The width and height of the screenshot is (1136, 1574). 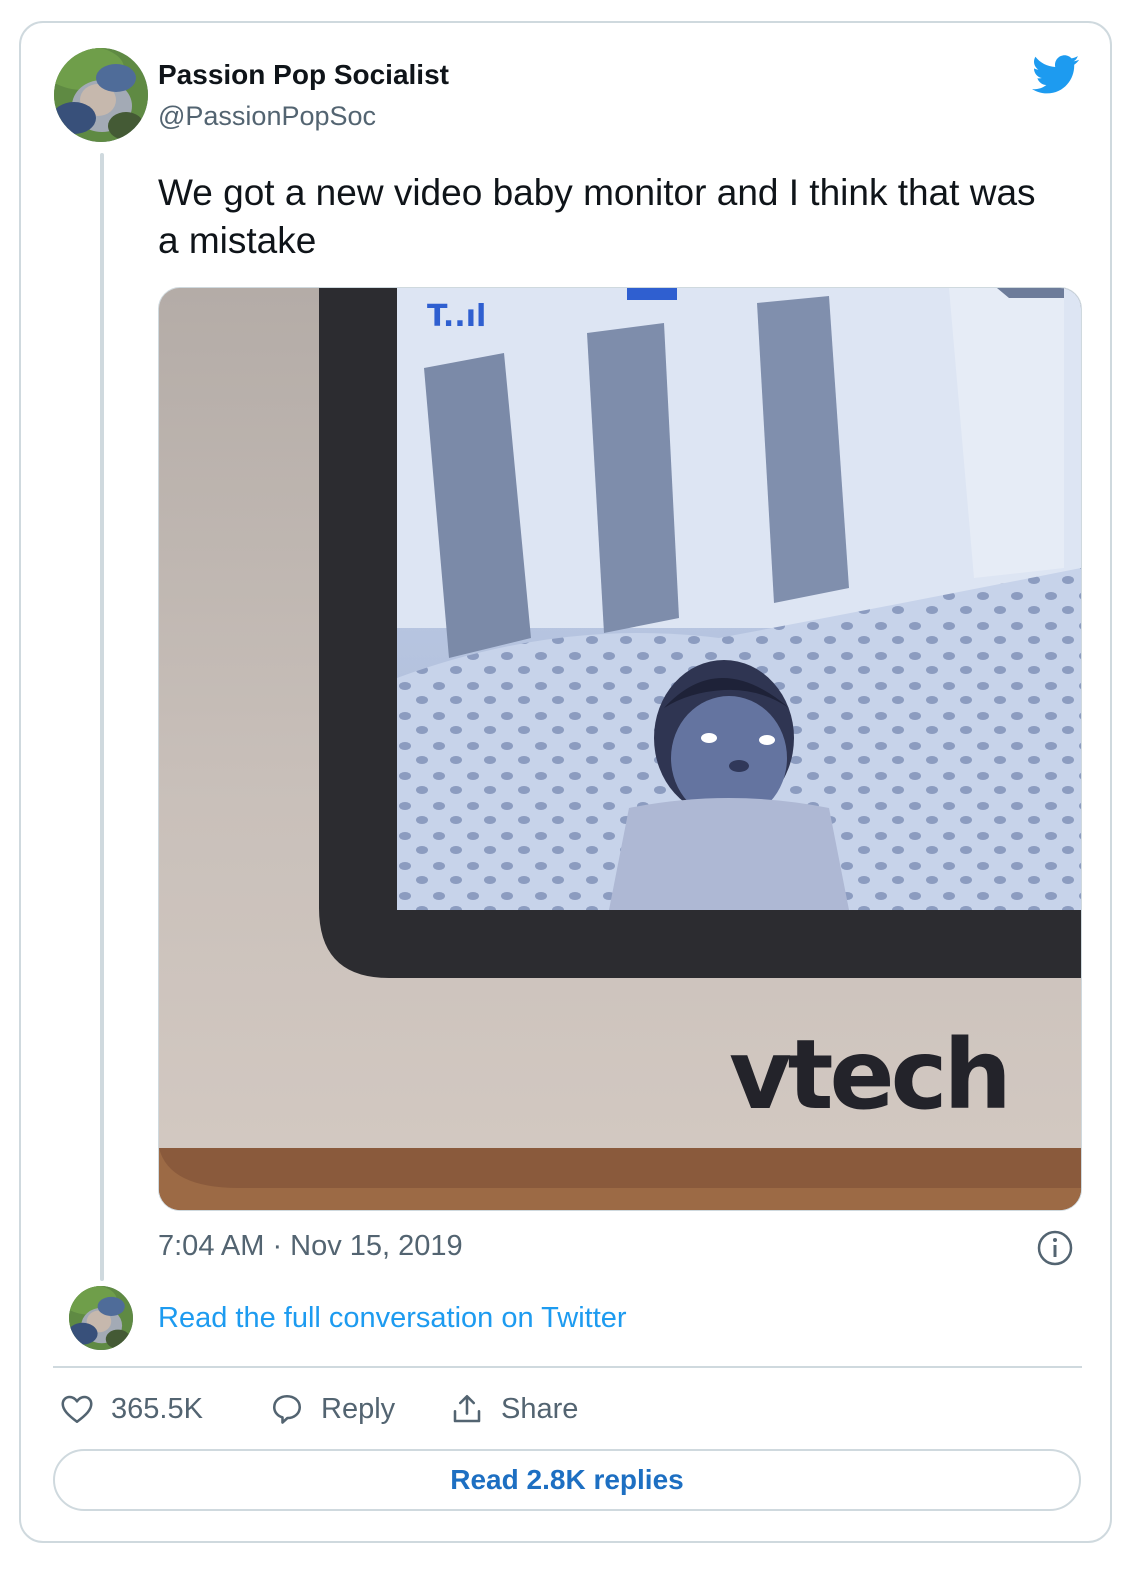 What do you see at coordinates (540, 1408) in the screenshot?
I see `share-label: Share` at bounding box center [540, 1408].